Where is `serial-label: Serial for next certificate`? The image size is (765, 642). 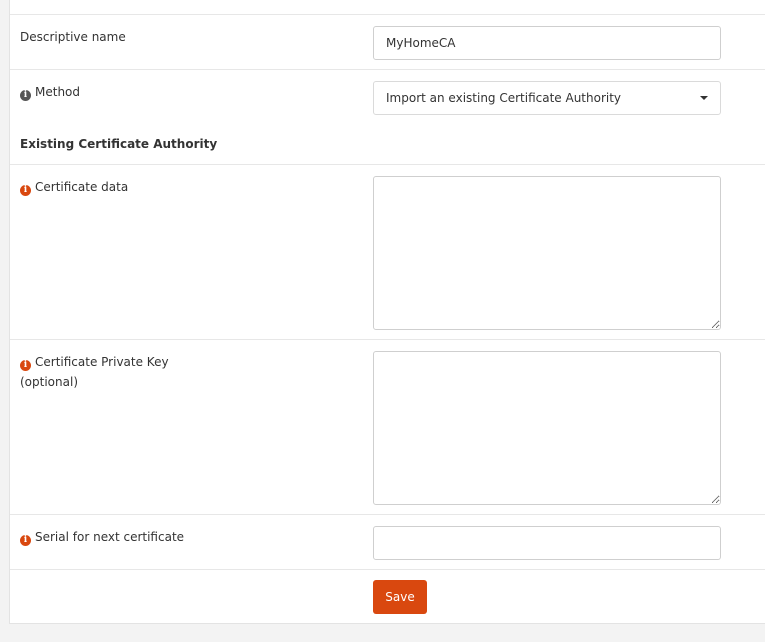
serial-label: Serial for next certificate is located at coordinates (110, 537).